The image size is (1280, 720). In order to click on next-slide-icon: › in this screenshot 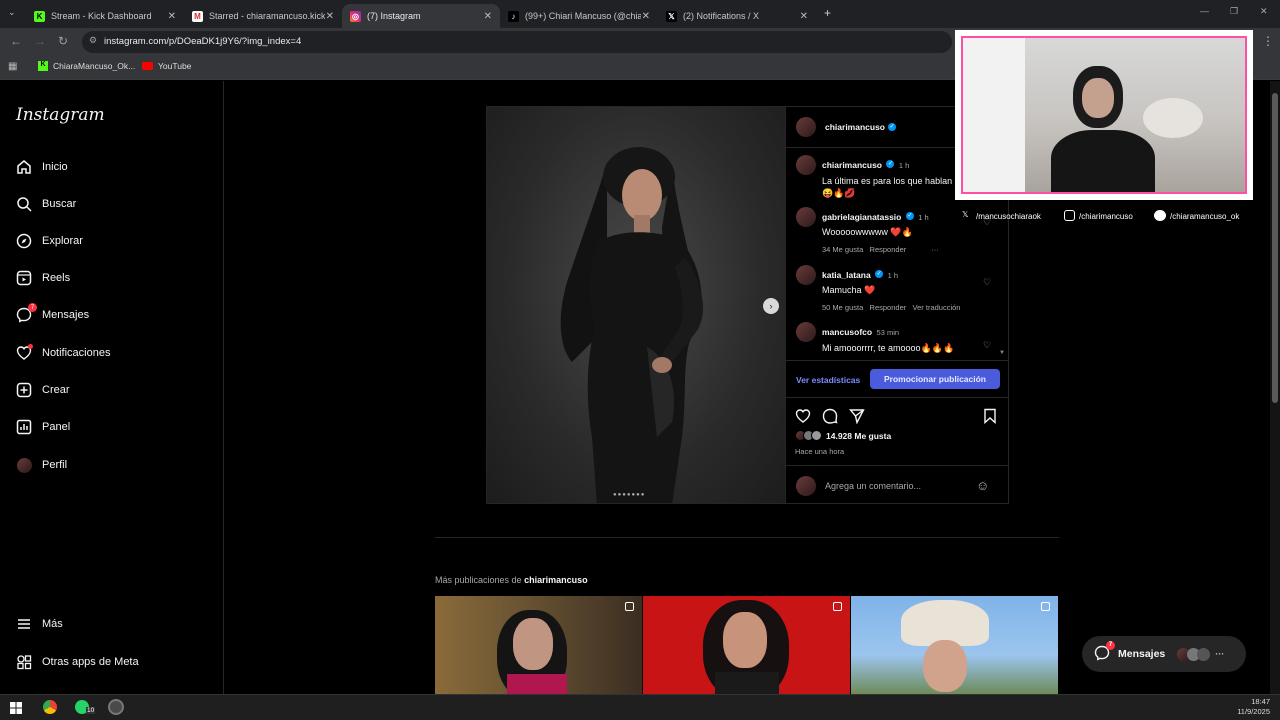, I will do `click(771, 306)`.